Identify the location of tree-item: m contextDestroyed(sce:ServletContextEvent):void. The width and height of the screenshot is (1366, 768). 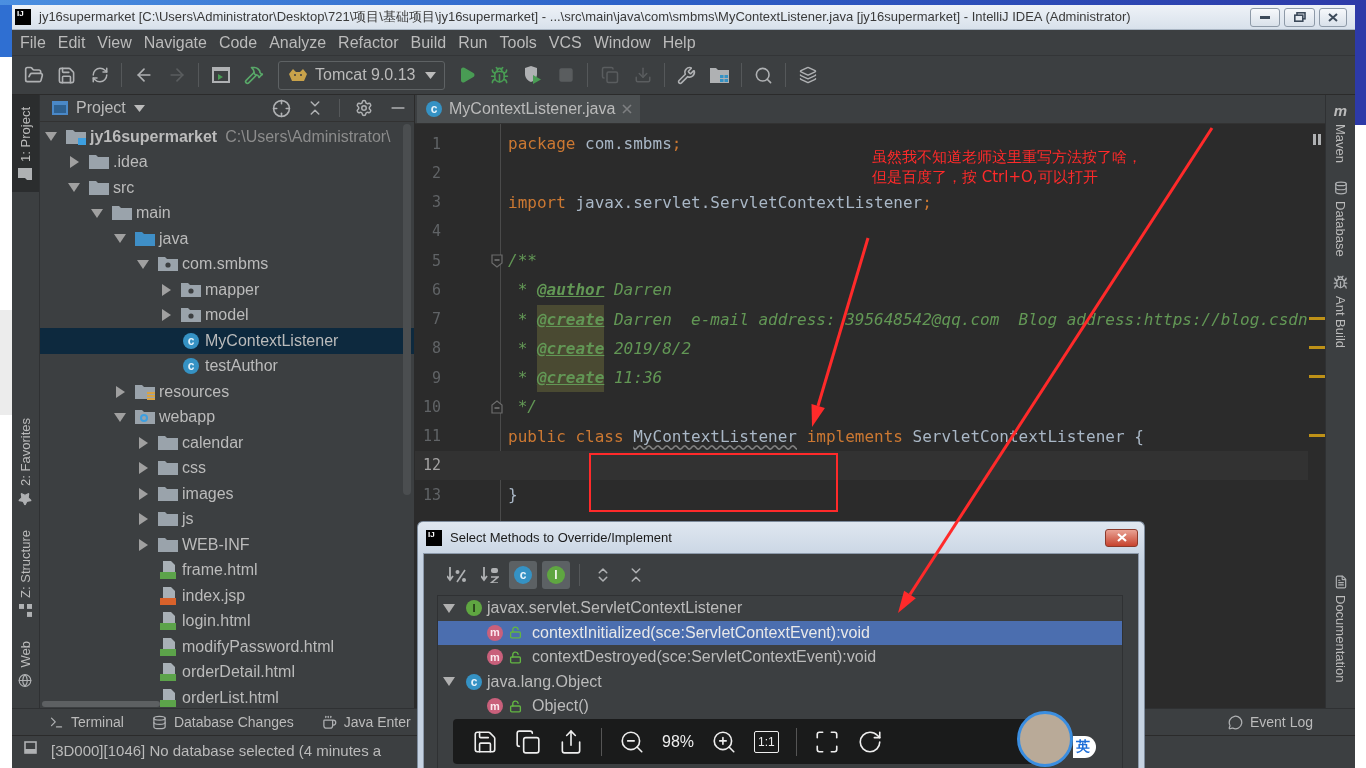
(780, 657).